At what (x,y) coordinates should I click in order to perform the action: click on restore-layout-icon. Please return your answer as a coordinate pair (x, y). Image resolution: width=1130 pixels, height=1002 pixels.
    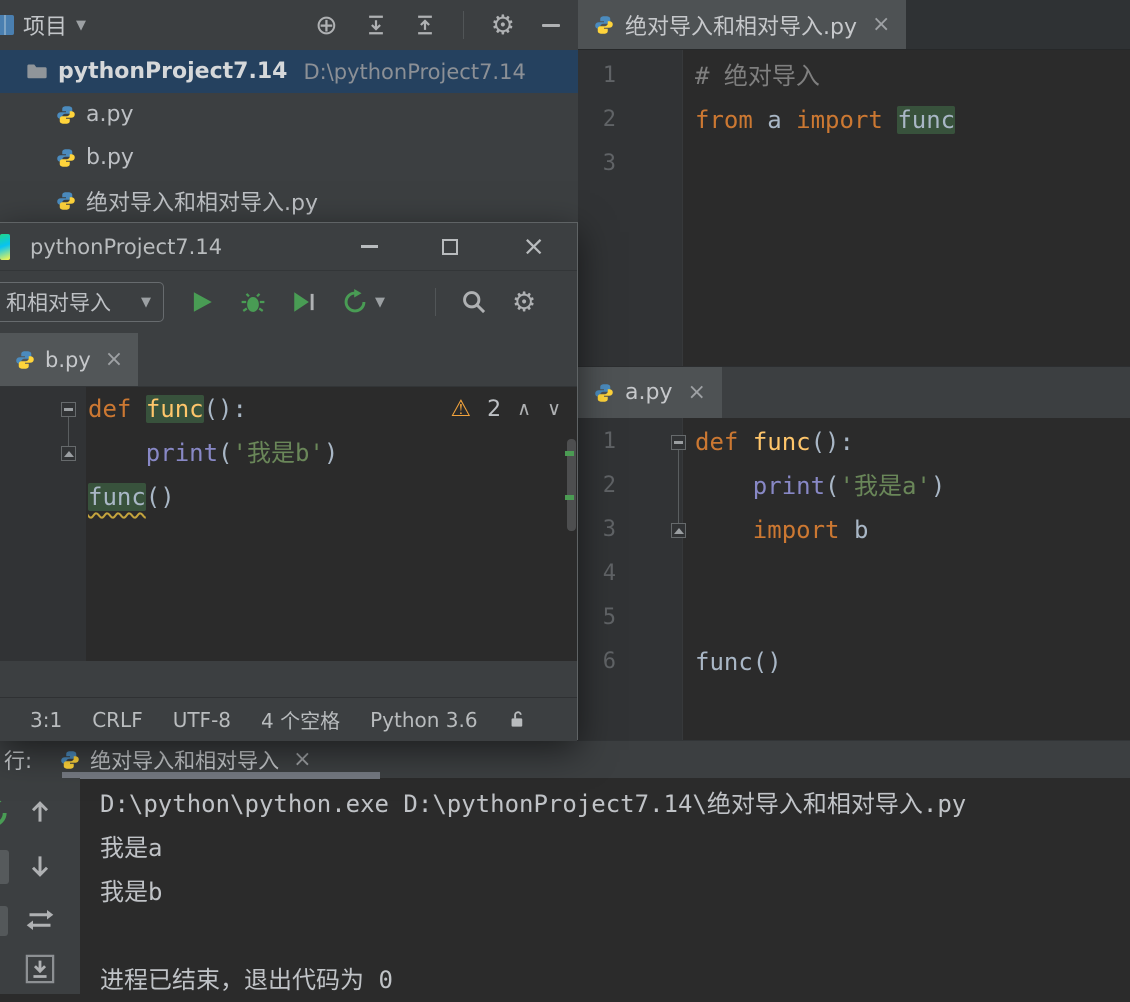
    Looking at the image, I should click on (4, 921).